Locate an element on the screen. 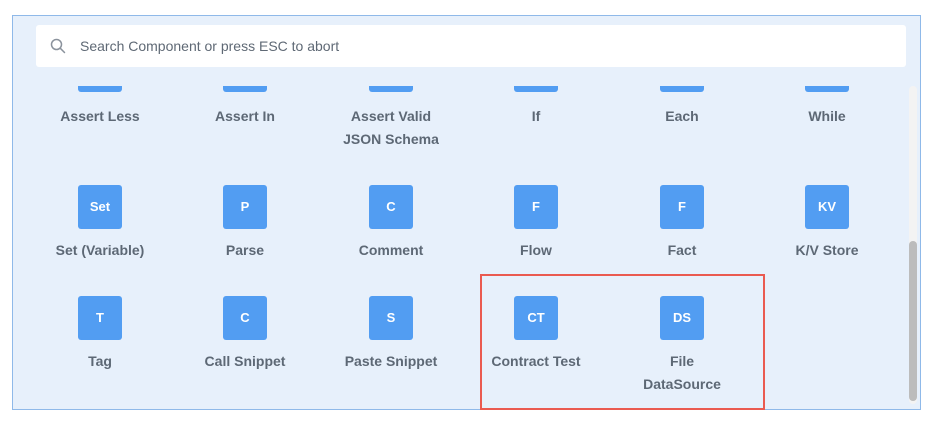  search-bar is located at coordinates (471, 46).